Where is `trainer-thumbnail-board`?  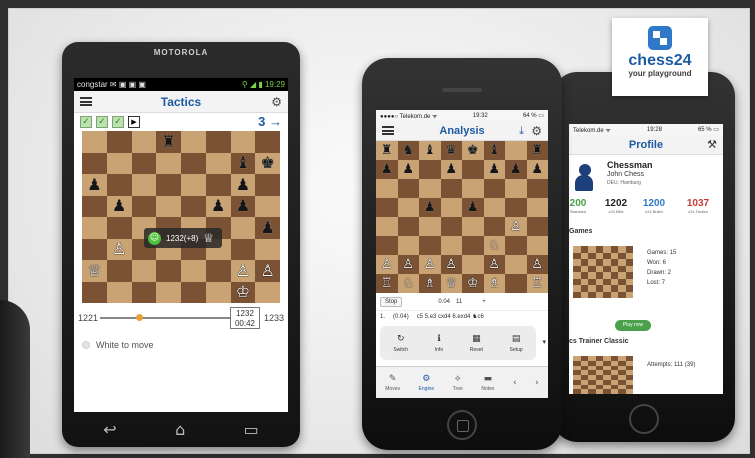 trainer-thumbnail-board is located at coordinates (603, 375).